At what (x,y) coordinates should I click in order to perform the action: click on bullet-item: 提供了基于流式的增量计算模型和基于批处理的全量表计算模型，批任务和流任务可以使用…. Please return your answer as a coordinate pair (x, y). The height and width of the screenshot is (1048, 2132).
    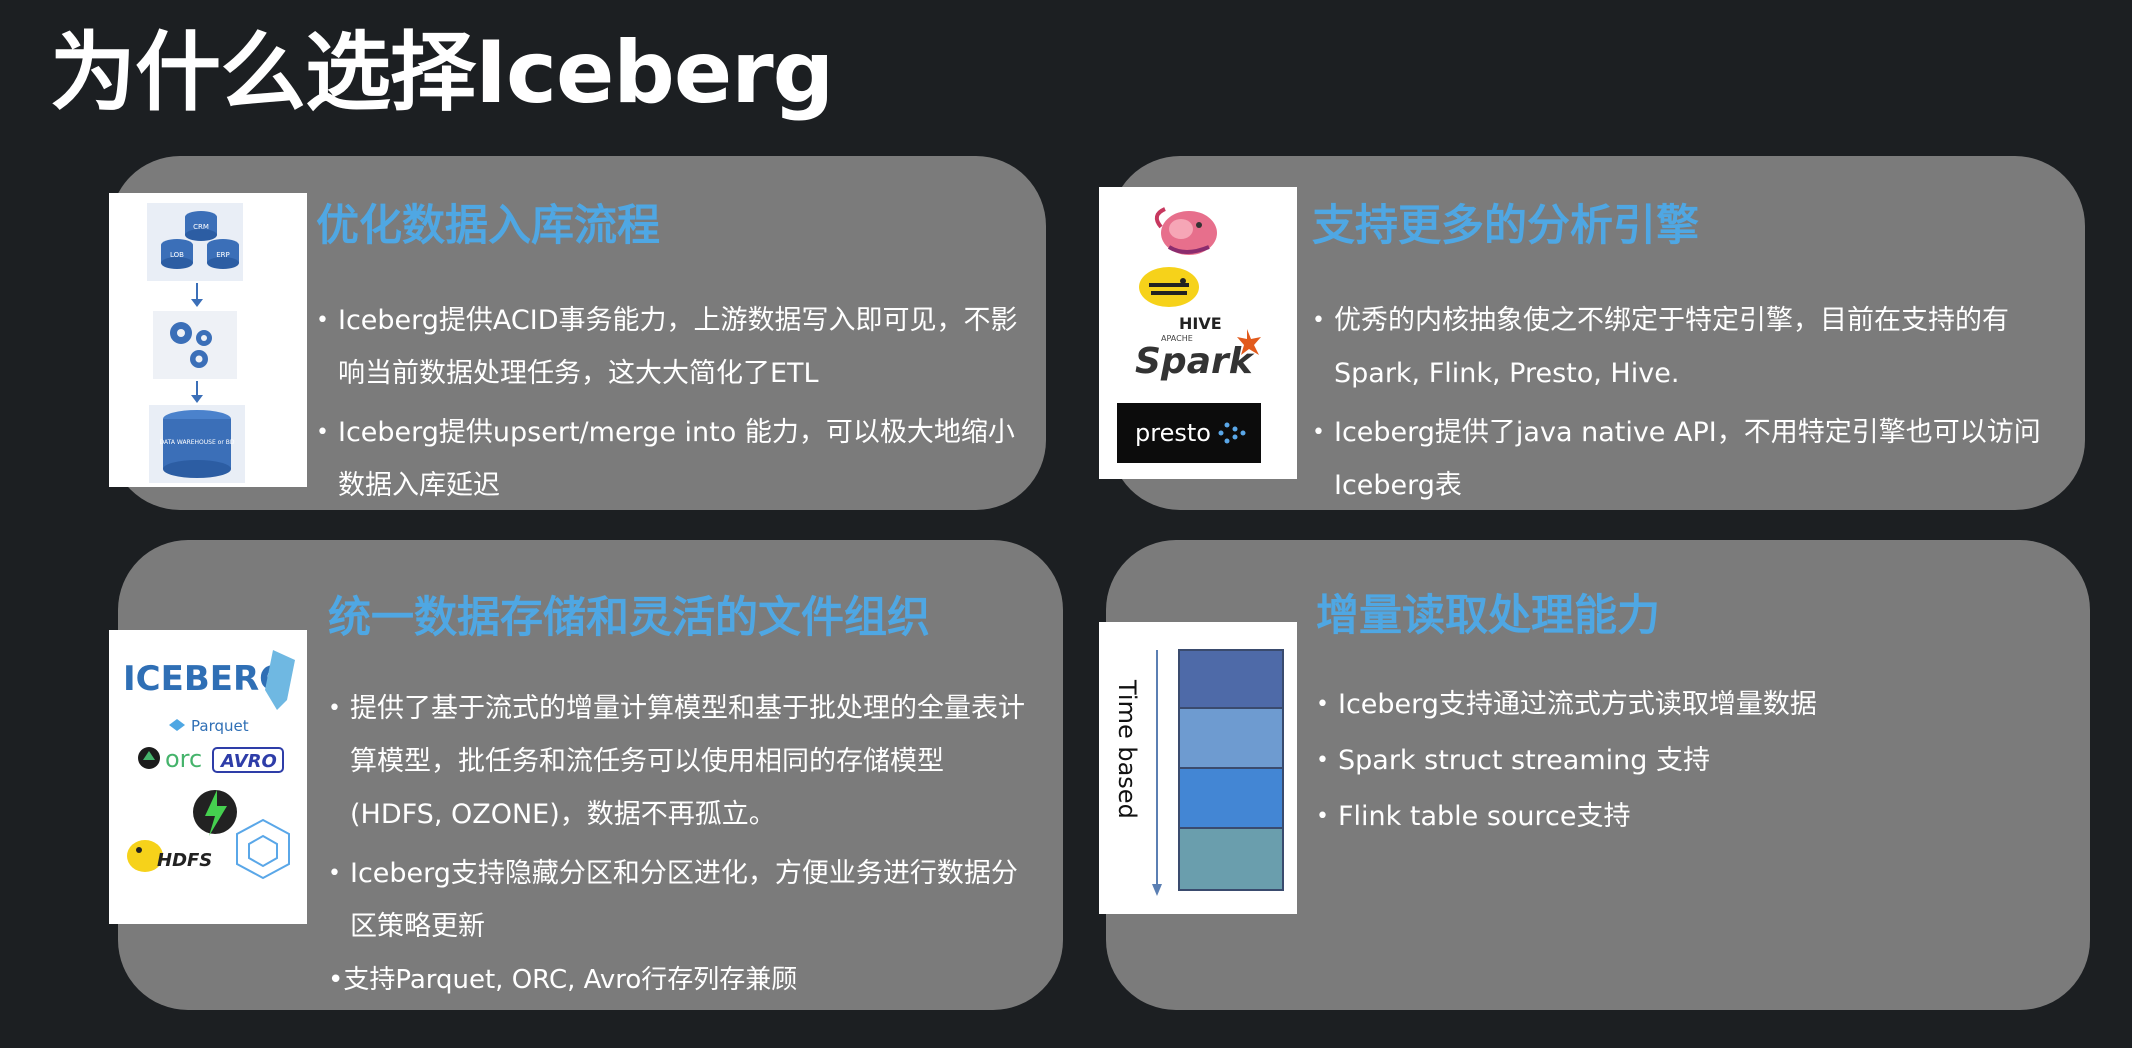
    Looking at the image, I should click on (680, 761).